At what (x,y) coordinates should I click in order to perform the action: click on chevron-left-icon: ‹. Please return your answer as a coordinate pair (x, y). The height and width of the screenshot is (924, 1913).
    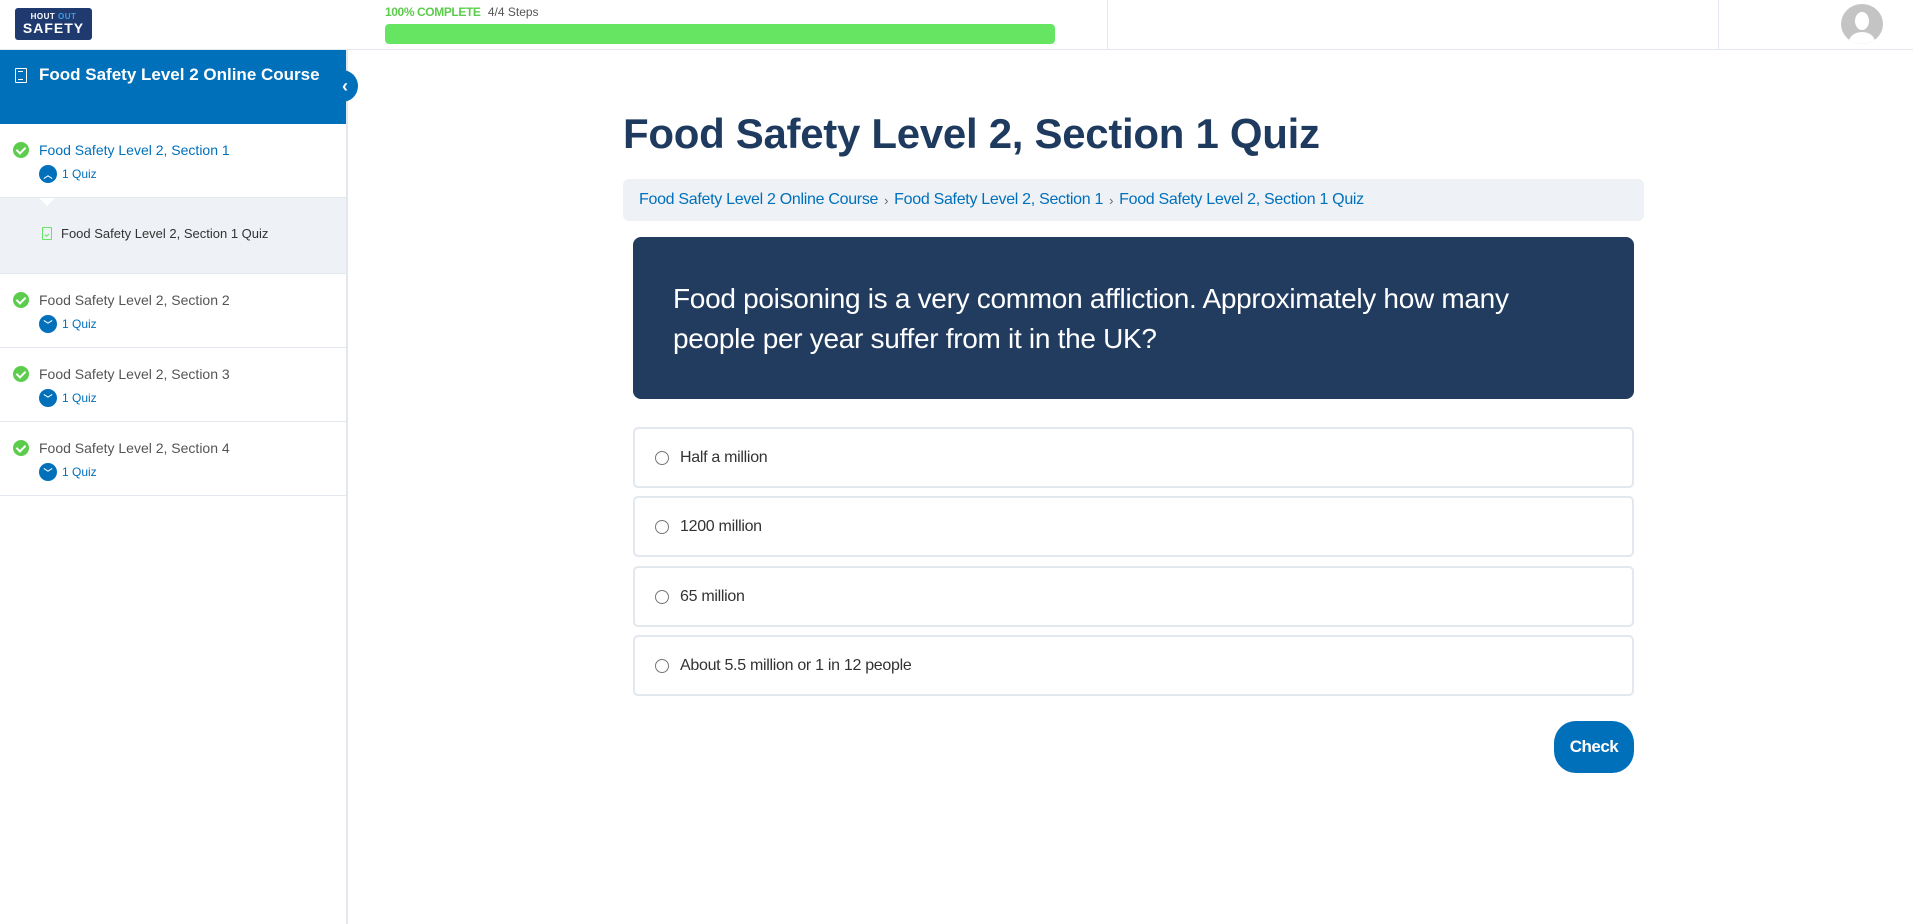
    Looking at the image, I should click on (345, 86).